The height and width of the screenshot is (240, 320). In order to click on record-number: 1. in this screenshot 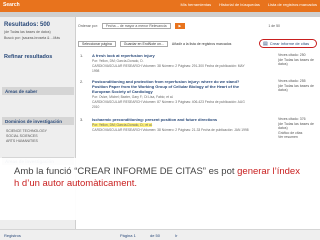, I will do `click(82, 55)`.